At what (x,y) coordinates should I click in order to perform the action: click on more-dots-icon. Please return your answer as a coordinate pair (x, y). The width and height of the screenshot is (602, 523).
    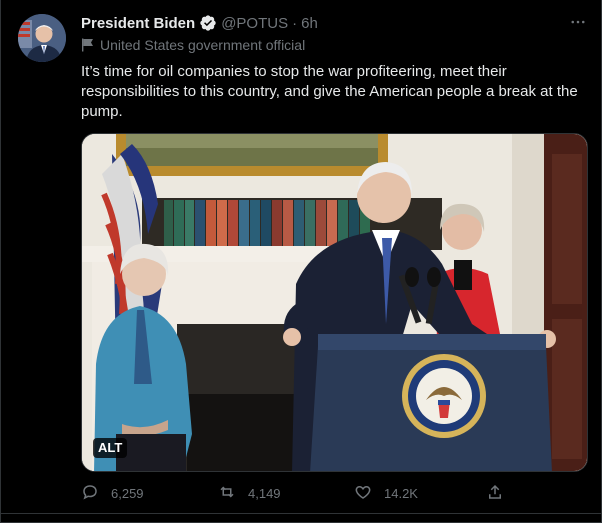
    Looking at the image, I should click on (578, 22).